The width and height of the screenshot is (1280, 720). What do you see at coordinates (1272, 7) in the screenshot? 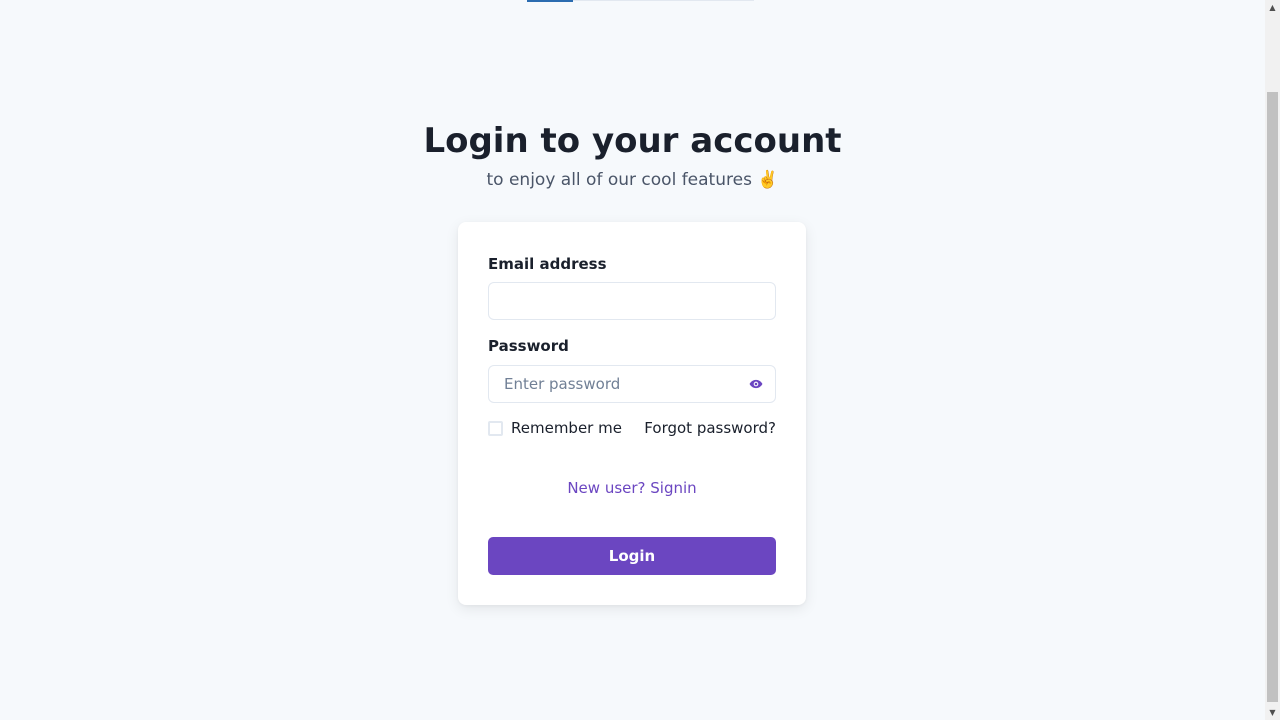
I see `scroll-up-arrow-icon: ▲` at bounding box center [1272, 7].